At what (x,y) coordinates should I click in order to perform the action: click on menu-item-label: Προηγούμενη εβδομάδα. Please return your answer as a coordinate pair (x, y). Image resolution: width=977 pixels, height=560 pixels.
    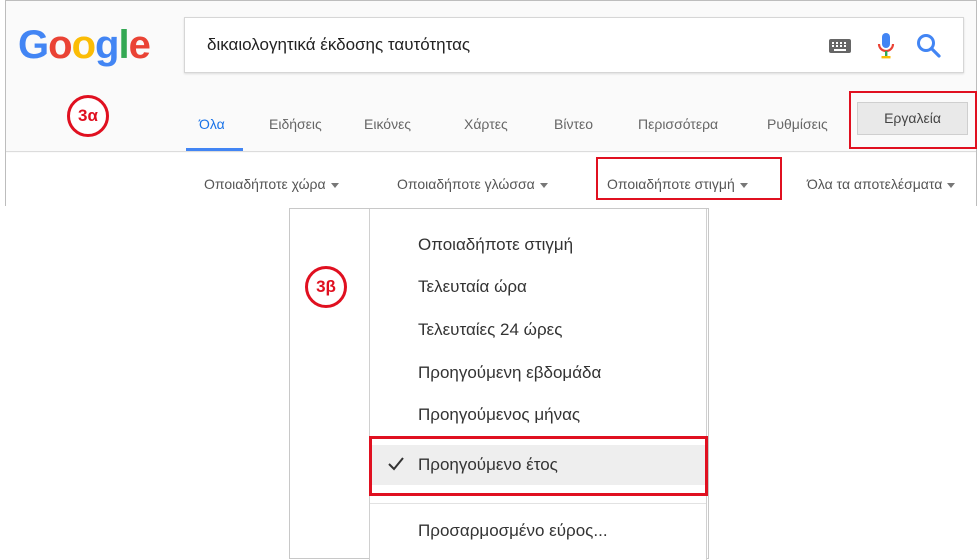
    Looking at the image, I should click on (510, 372).